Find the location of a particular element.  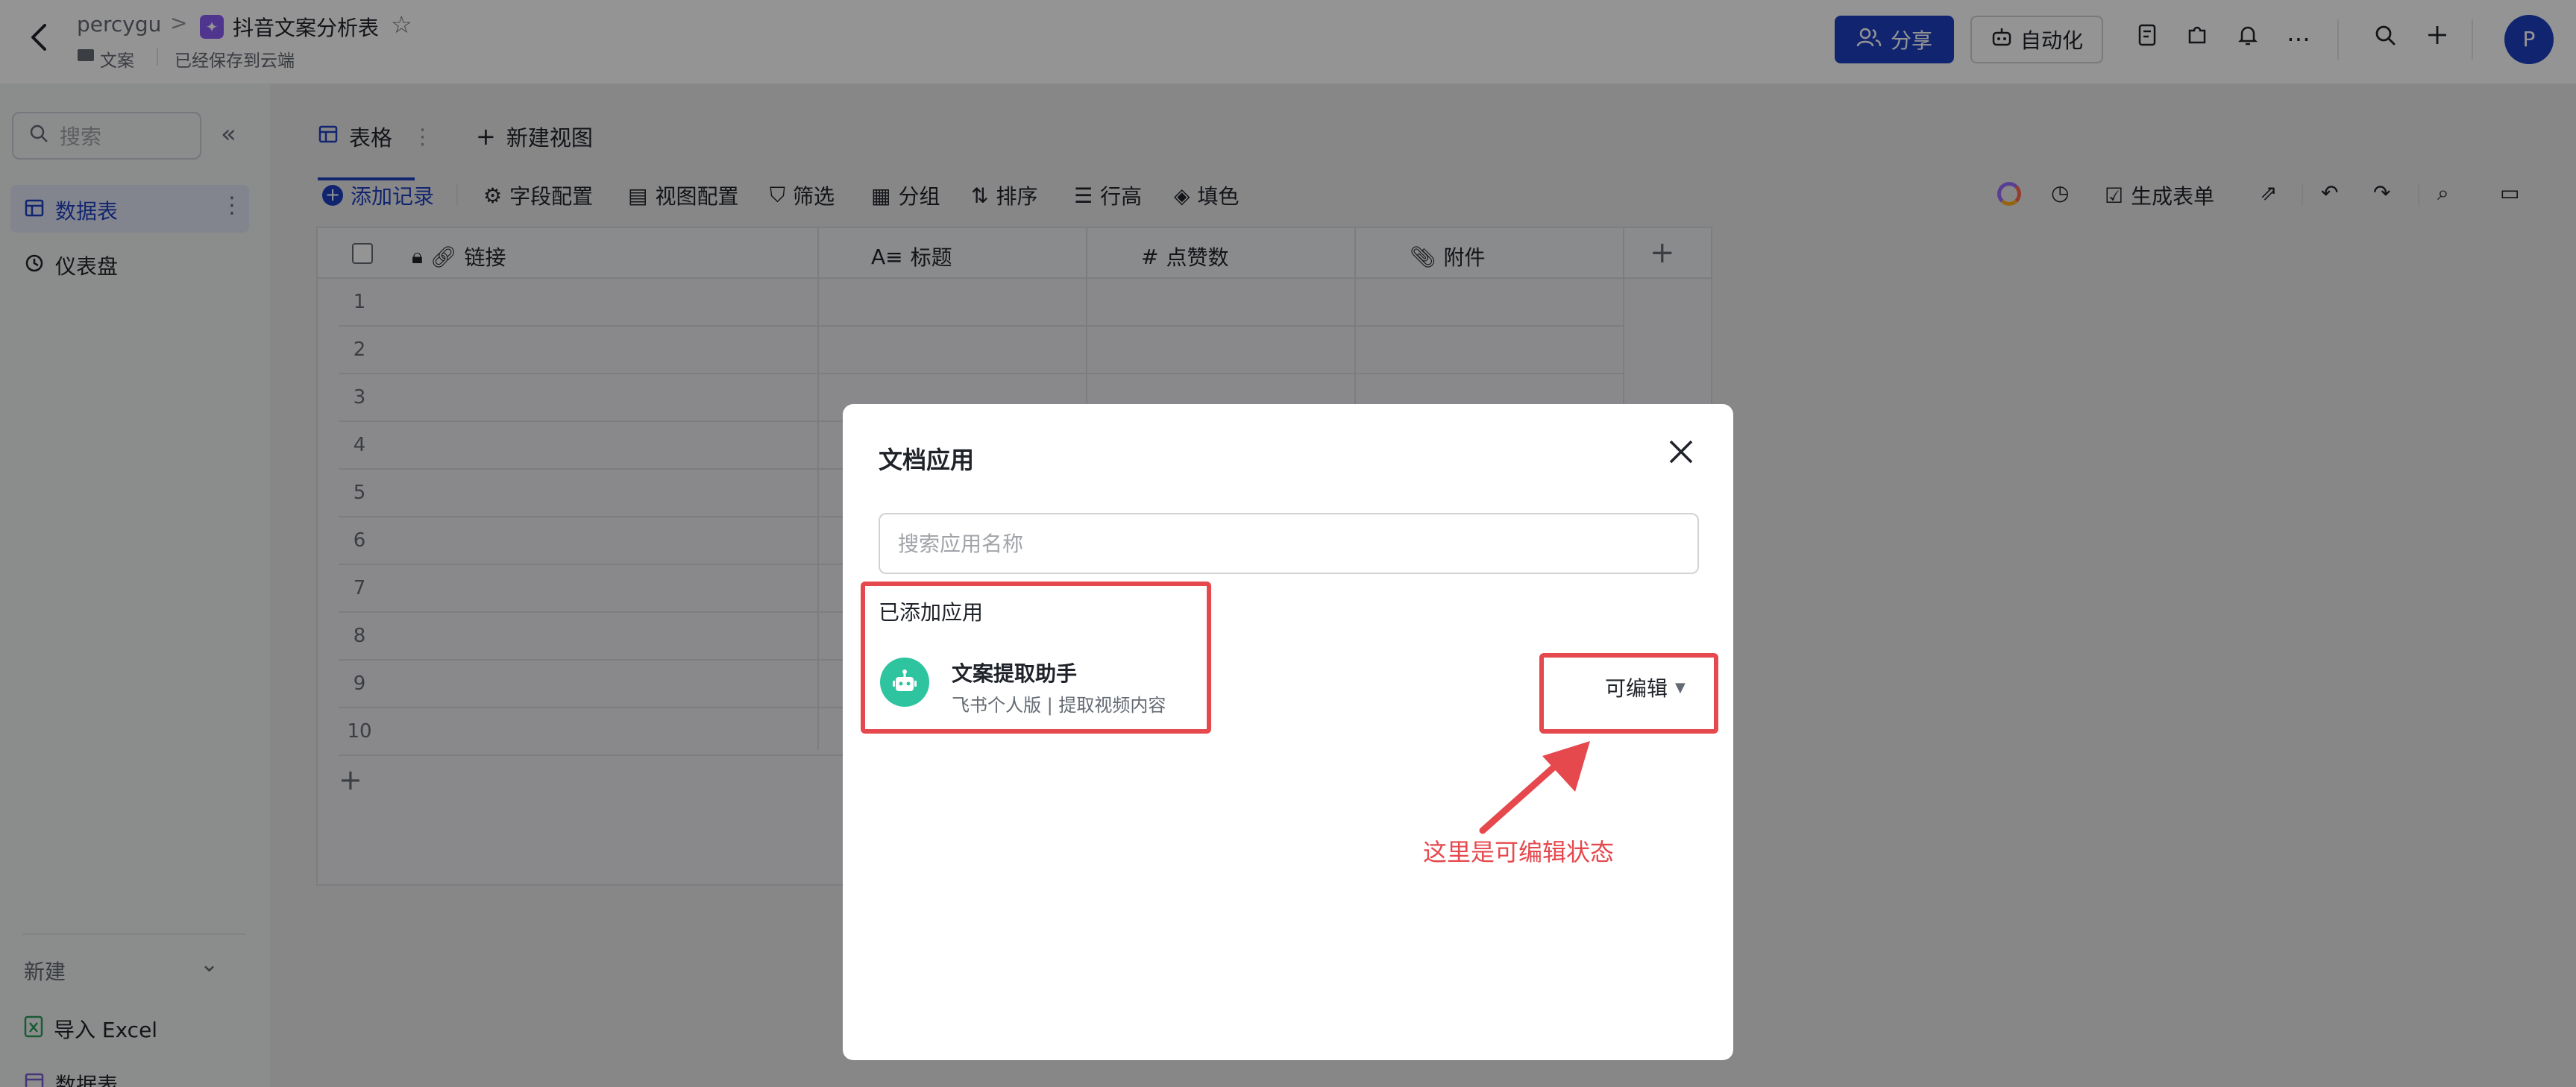

annotation-box-added-app is located at coordinates (1036, 658).